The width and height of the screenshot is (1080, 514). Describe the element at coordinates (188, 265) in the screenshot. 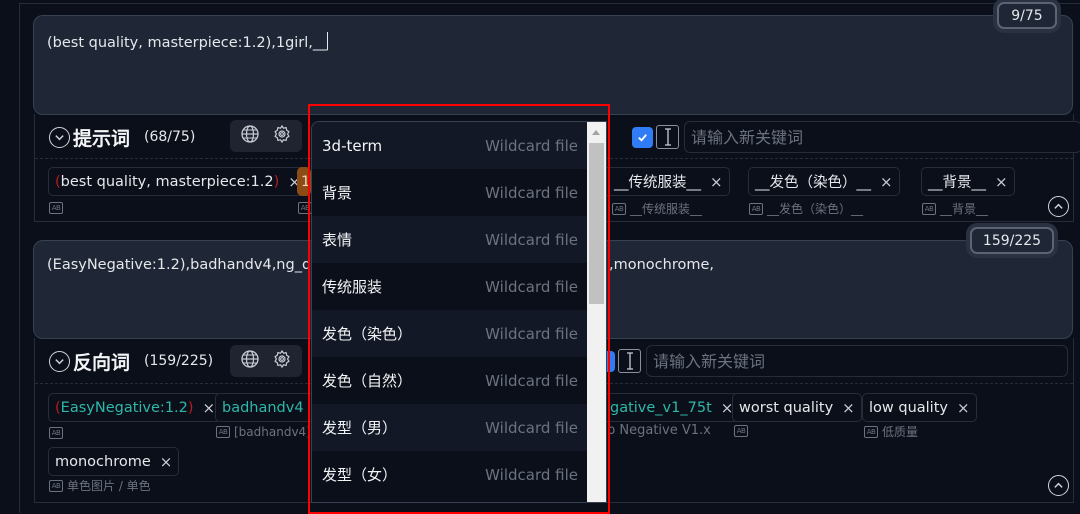

I see `negative-prompt-text: (EasyNegative:1.2),badhandv4,ng_dee` at that location.